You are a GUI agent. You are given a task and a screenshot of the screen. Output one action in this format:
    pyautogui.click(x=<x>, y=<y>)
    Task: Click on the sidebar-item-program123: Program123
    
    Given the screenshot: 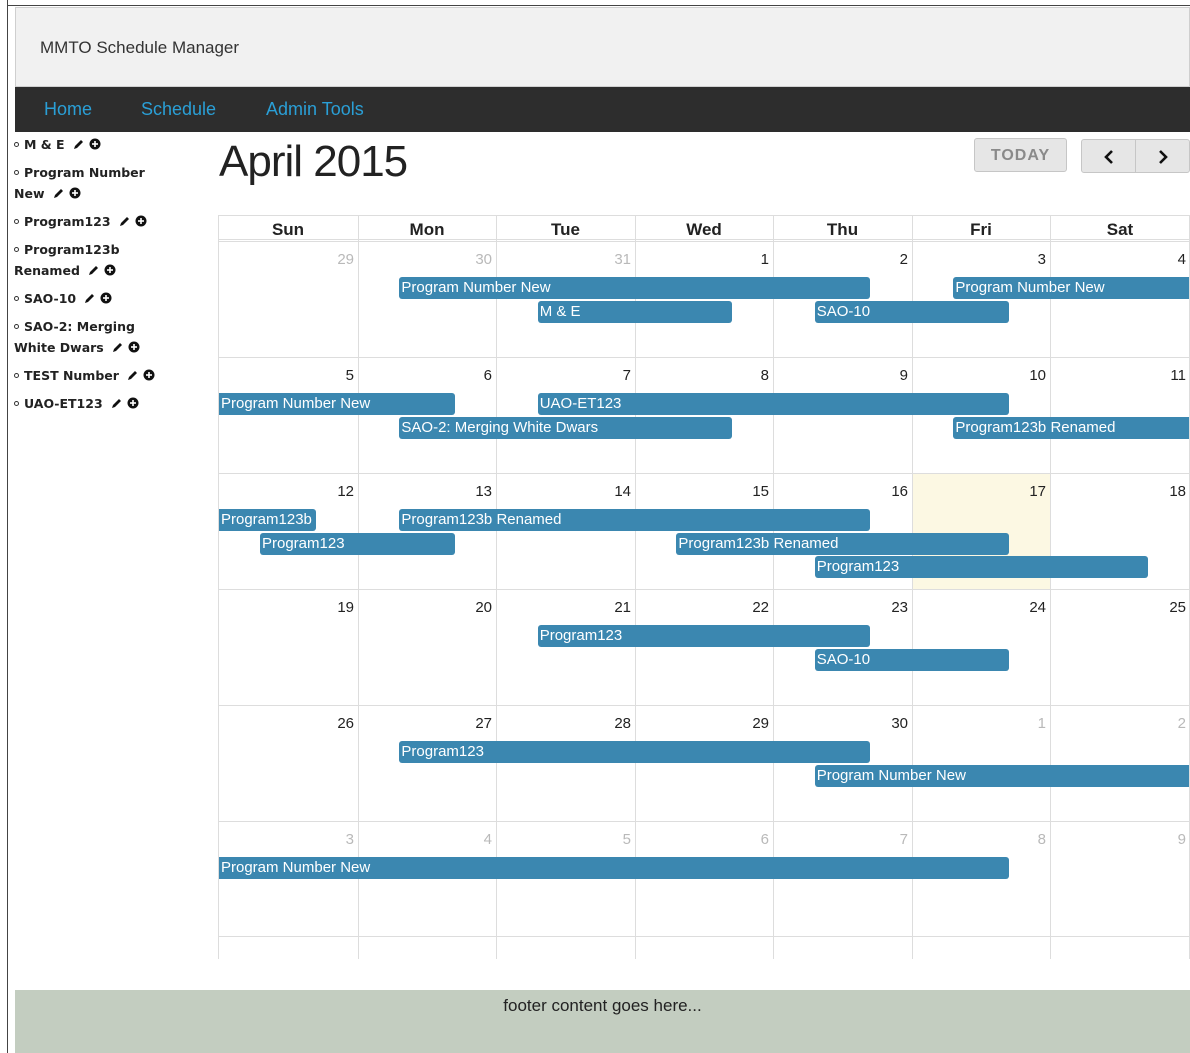 What is the action you would take?
    pyautogui.click(x=104, y=222)
    